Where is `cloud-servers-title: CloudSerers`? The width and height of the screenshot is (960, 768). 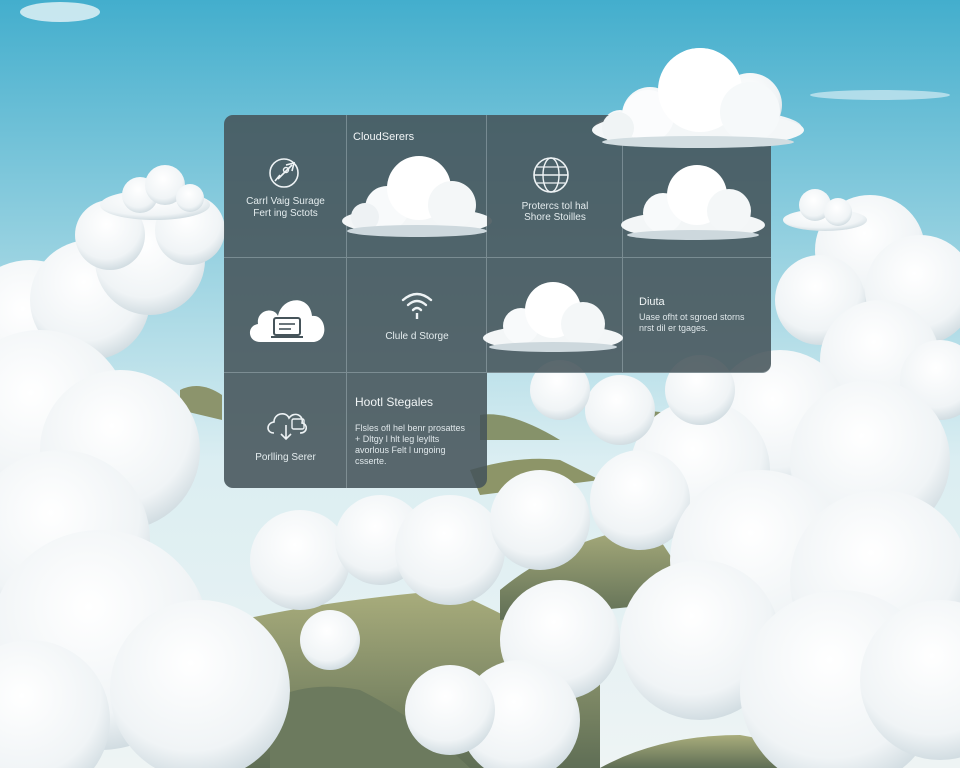
cloud-servers-title: CloudSerers is located at coordinates (384, 137).